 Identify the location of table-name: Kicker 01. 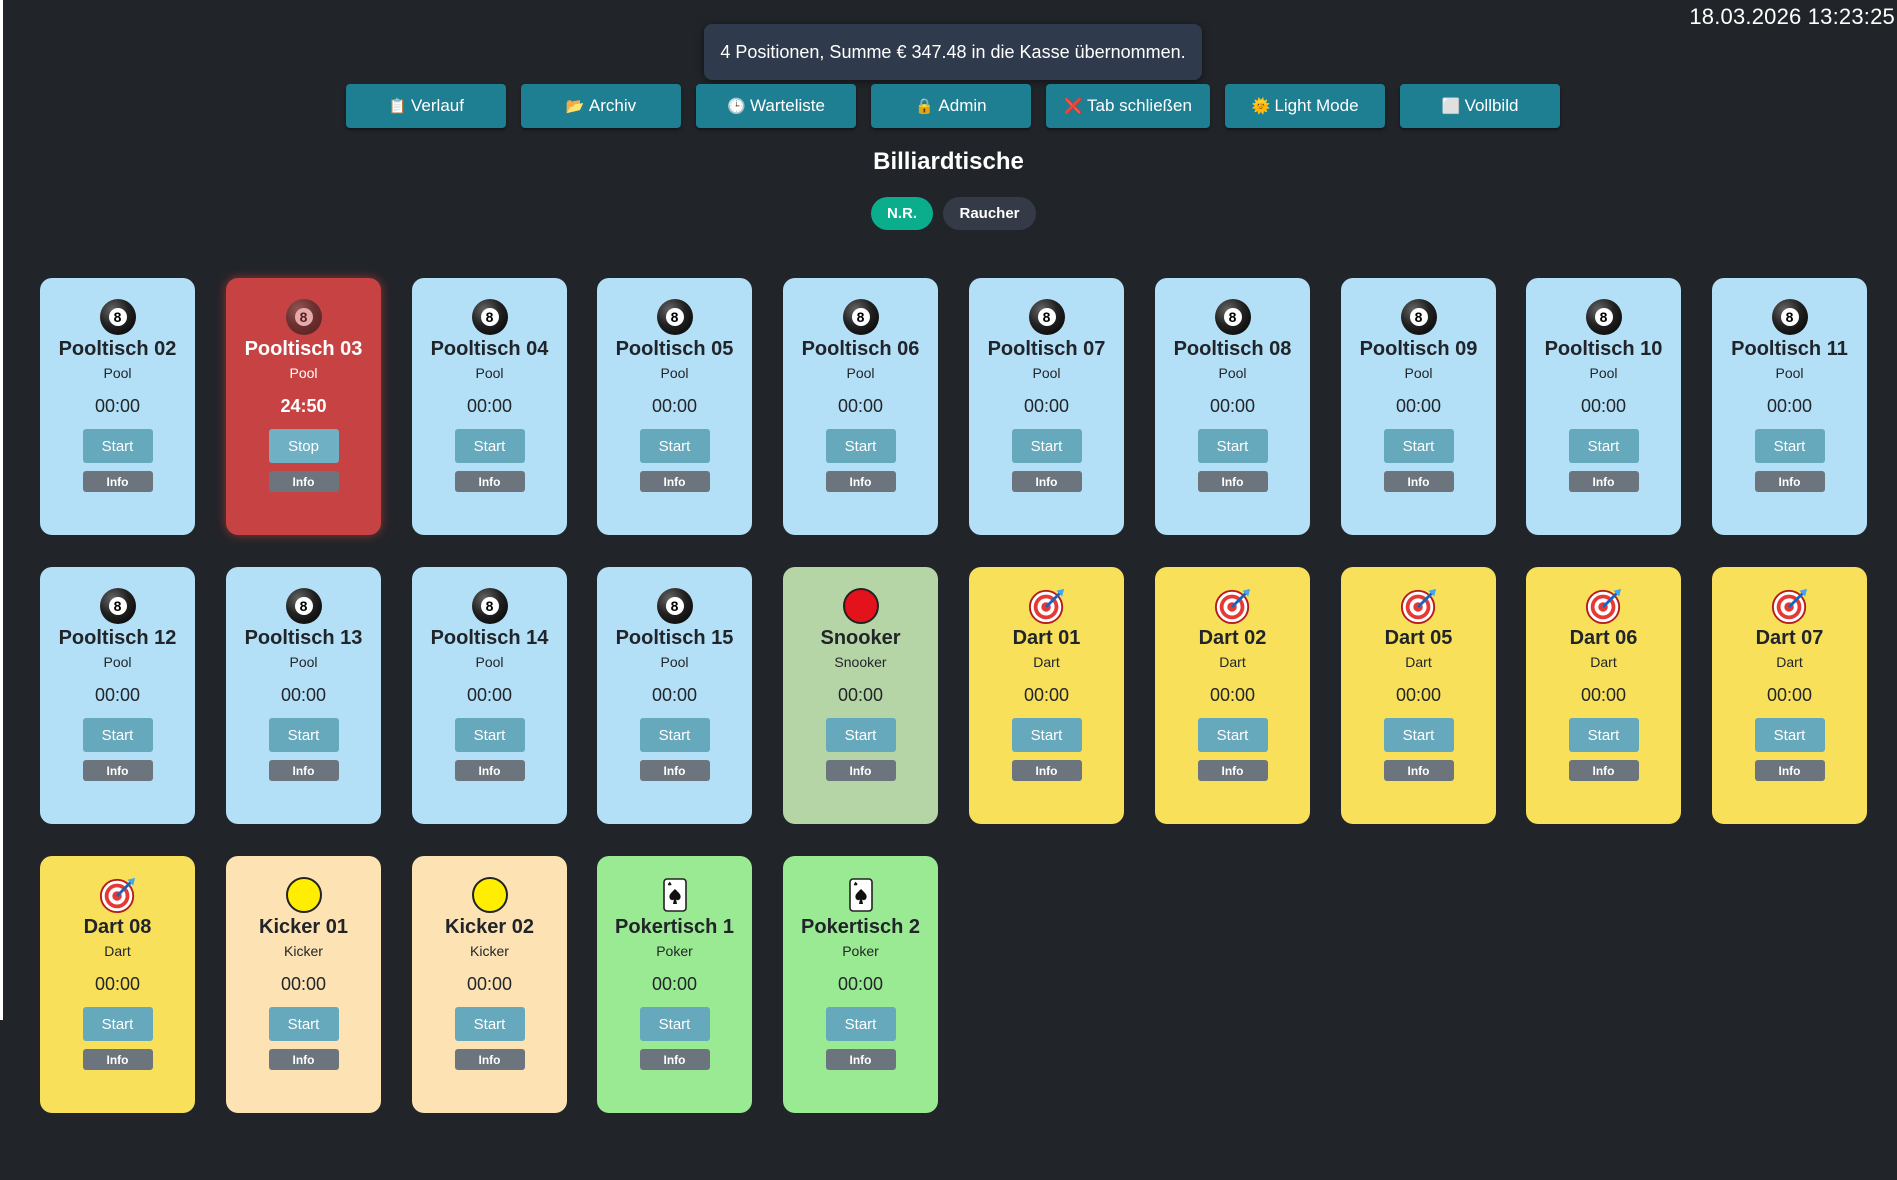
(303, 927).